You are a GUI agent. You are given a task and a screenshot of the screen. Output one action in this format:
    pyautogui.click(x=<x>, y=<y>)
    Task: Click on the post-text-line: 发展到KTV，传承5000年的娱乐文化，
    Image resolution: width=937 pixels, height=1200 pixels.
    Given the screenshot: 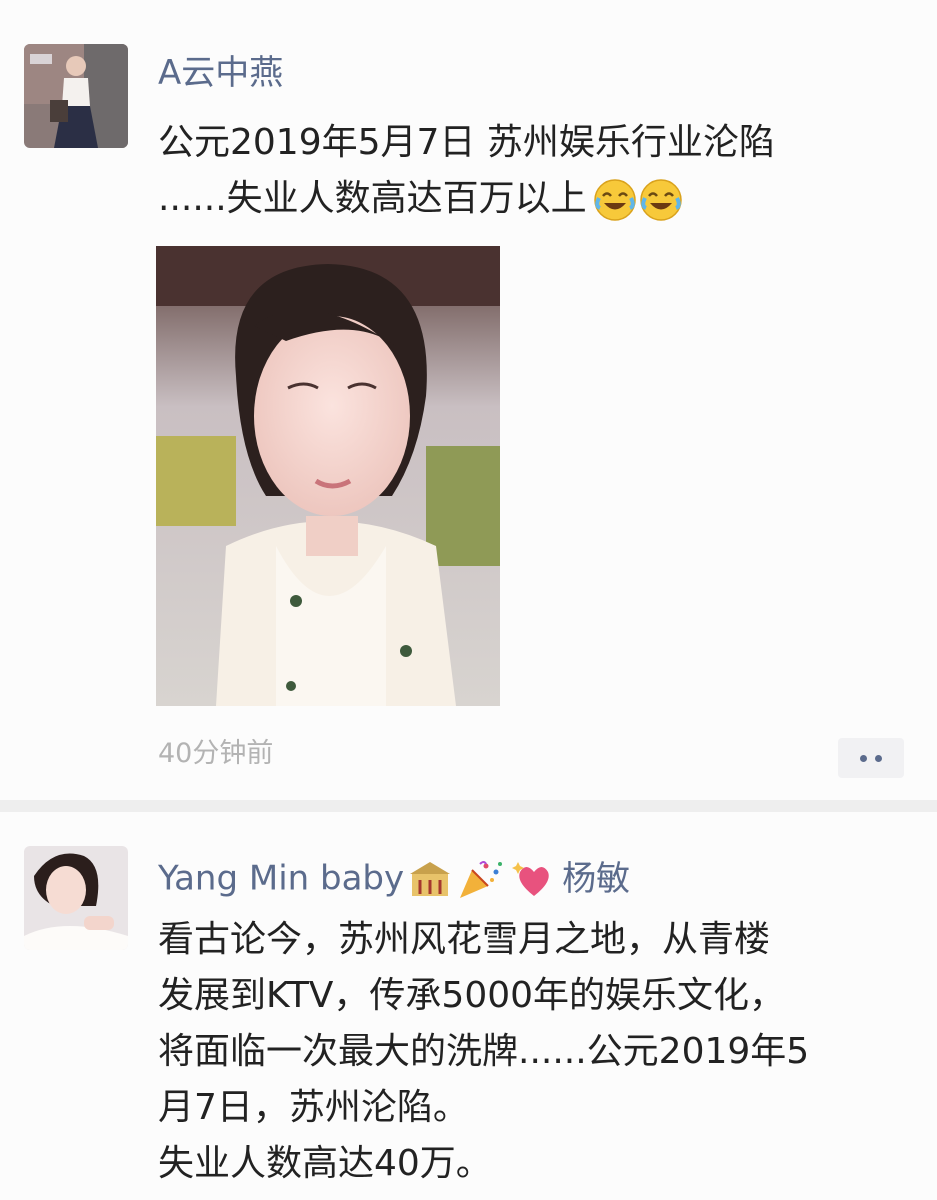 What is the action you would take?
    pyautogui.click(x=472, y=995)
    